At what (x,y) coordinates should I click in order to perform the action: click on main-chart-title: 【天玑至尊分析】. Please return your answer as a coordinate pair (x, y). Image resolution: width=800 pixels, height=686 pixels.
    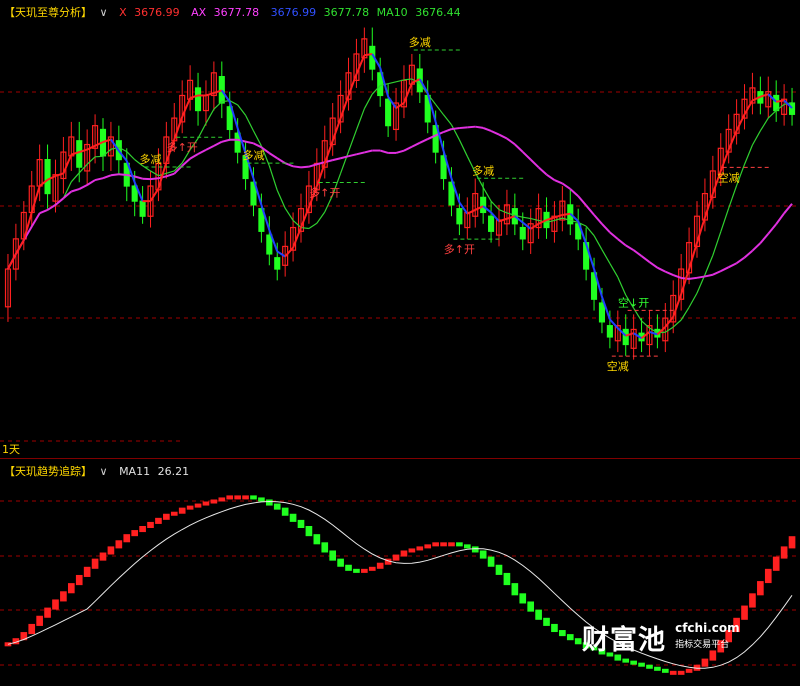
    Looking at the image, I should click on (48, 12).